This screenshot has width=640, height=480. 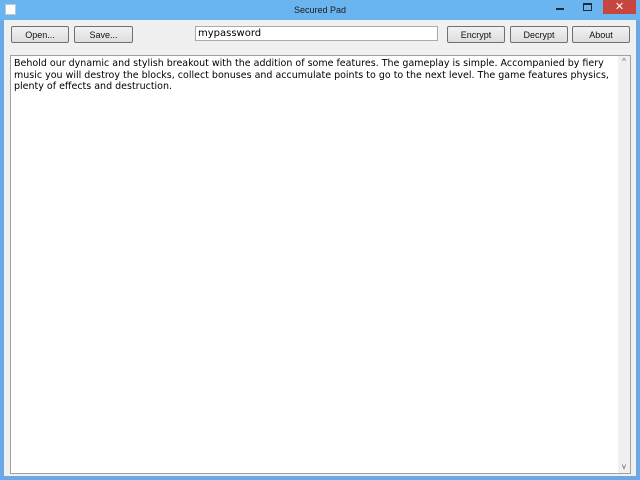 I want to click on scroll-down-icon: v, so click(x=624, y=467).